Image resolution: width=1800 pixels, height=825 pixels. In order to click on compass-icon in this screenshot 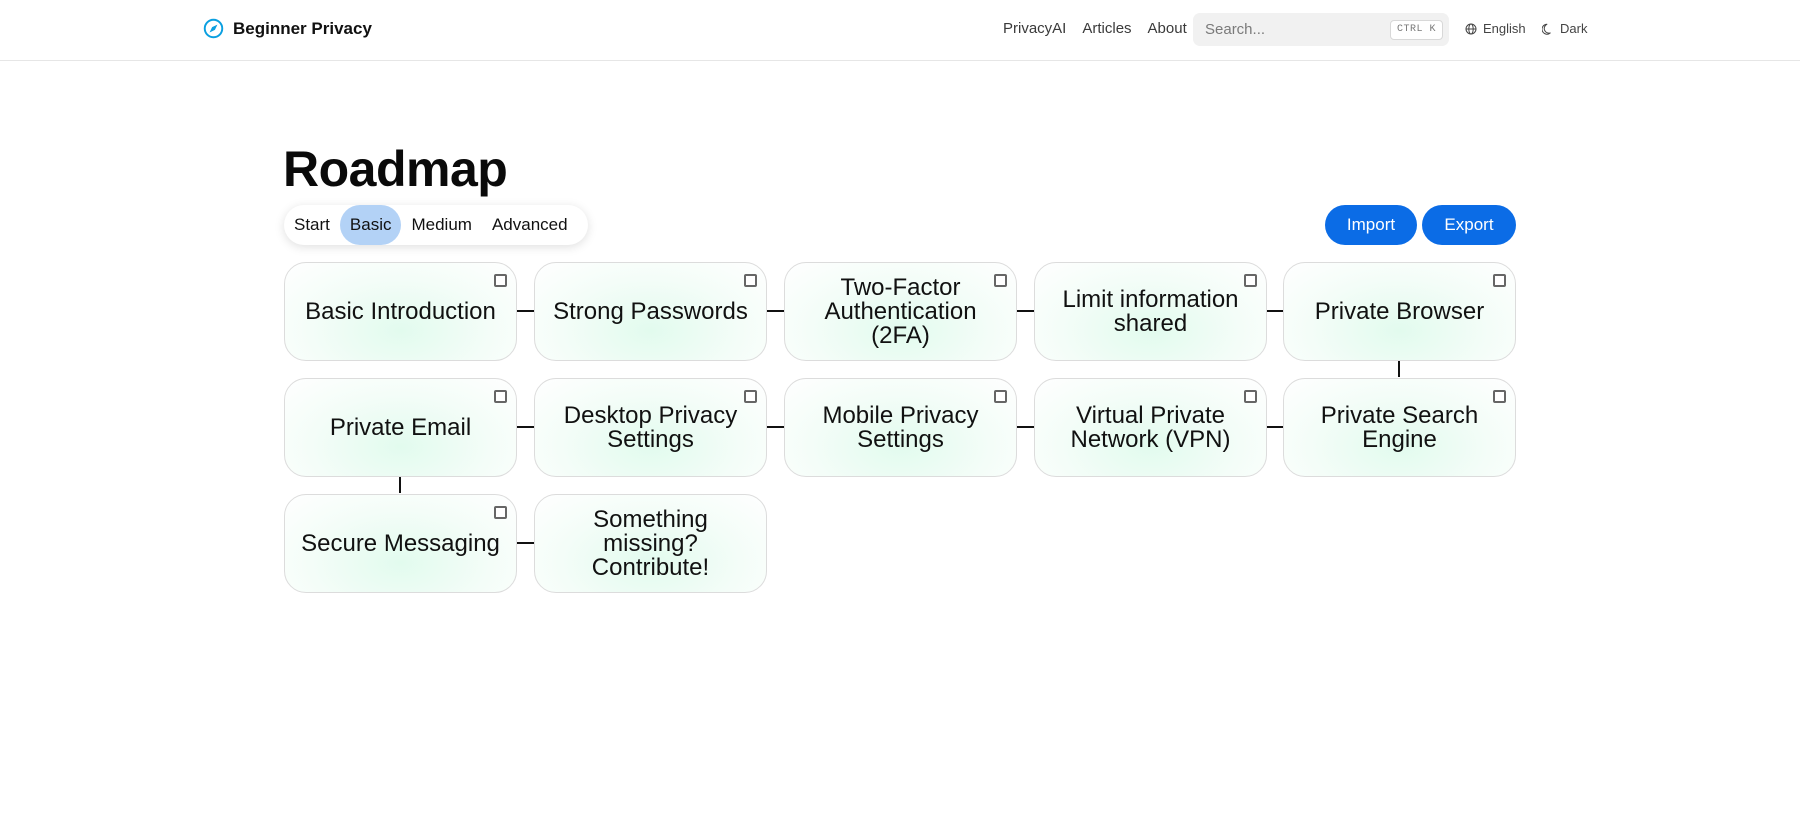, I will do `click(213, 28)`.